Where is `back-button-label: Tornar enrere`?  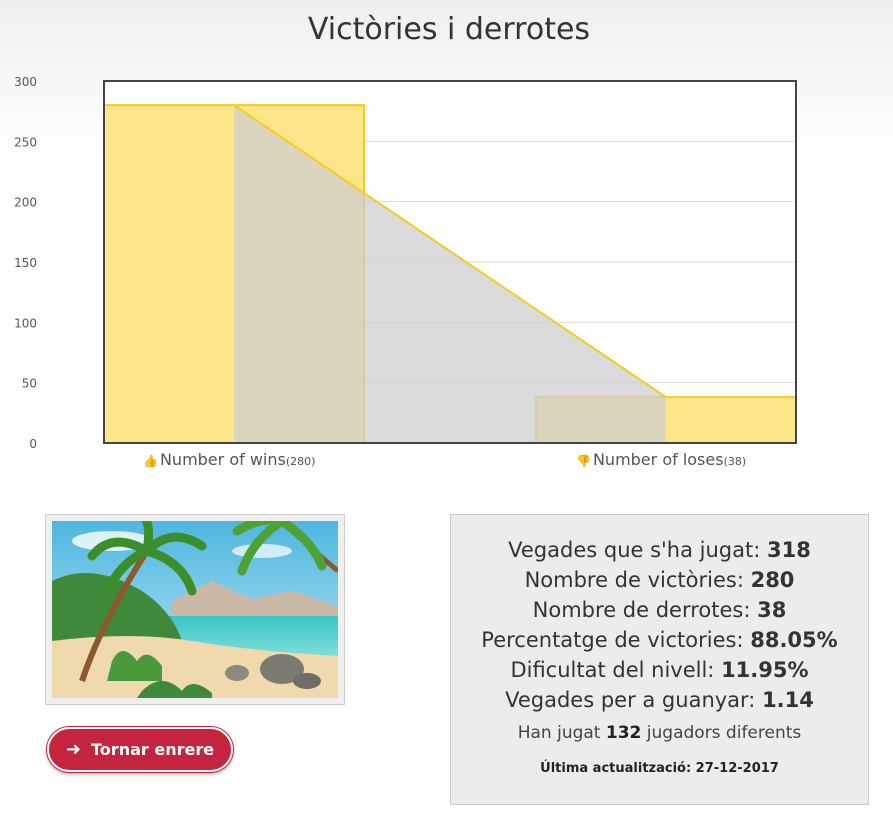 back-button-label: Tornar enrere is located at coordinates (153, 749).